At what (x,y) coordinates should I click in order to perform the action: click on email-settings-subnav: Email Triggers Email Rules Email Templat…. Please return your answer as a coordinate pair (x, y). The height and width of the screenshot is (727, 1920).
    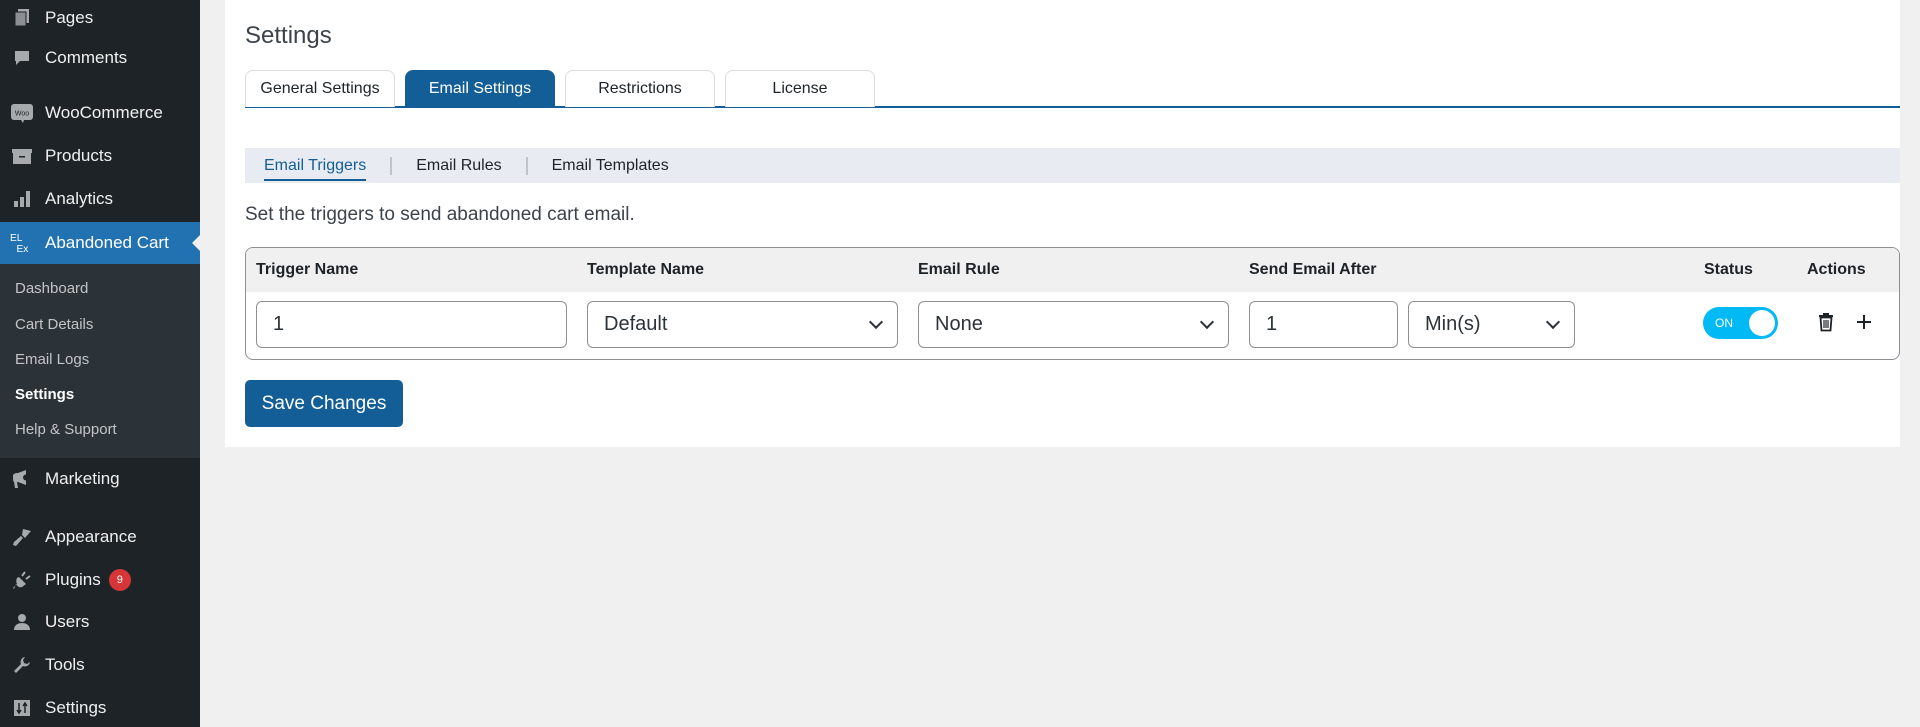
    Looking at the image, I should click on (1072, 165).